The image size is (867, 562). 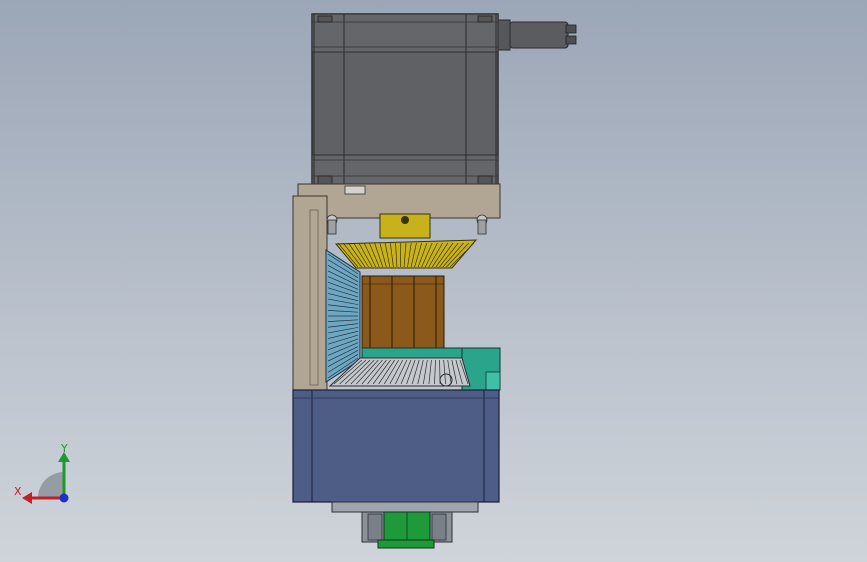 What do you see at coordinates (403, 312) in the screenshot?
I see `gear-core-block` at bounding box center [403, 312].